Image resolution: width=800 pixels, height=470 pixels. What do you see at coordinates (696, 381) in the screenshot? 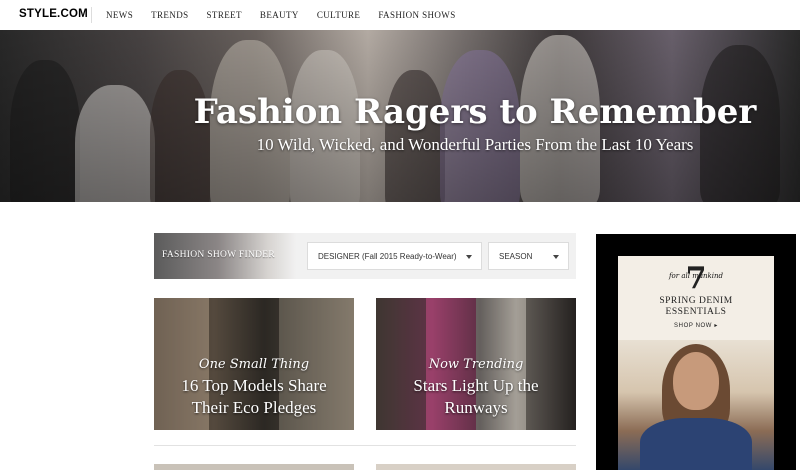
I see `ad-model-face` at bounding box center [696, 381].